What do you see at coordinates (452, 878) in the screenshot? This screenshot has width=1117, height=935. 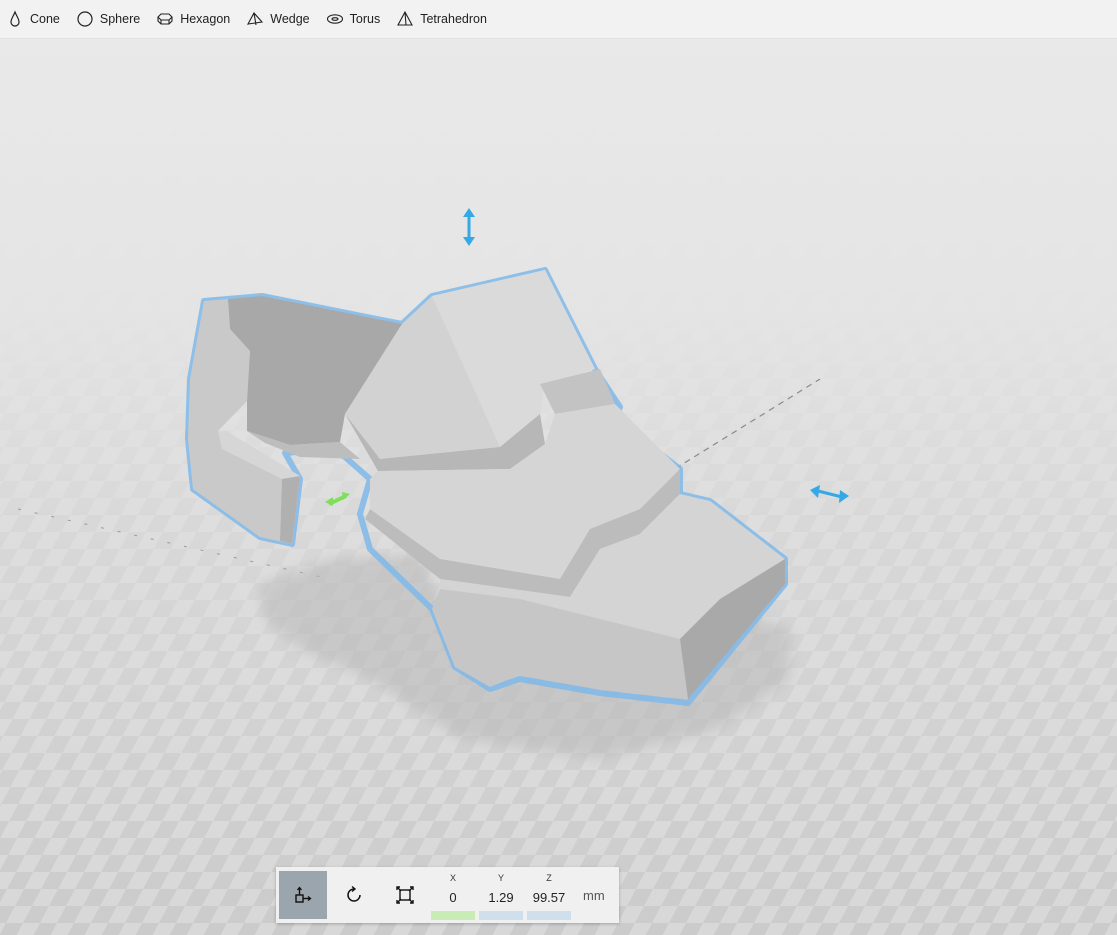 I see `x-axis-label: X` at bounding box center [452, 878].